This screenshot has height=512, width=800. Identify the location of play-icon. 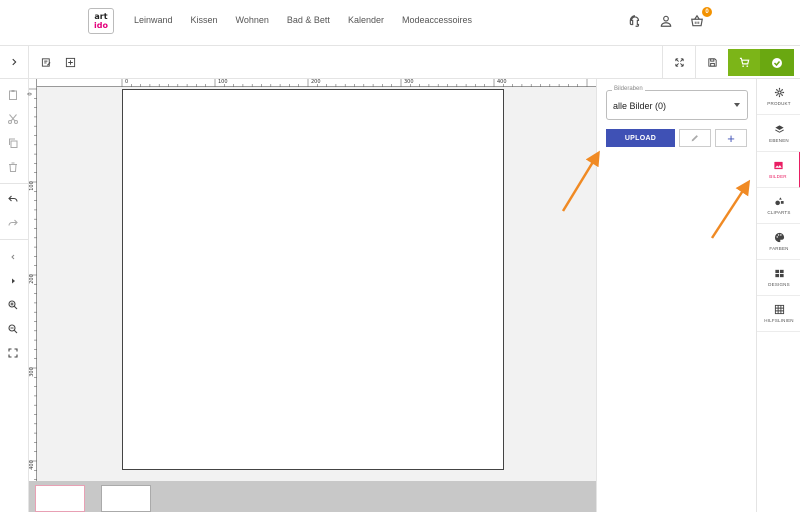
(14, 282).